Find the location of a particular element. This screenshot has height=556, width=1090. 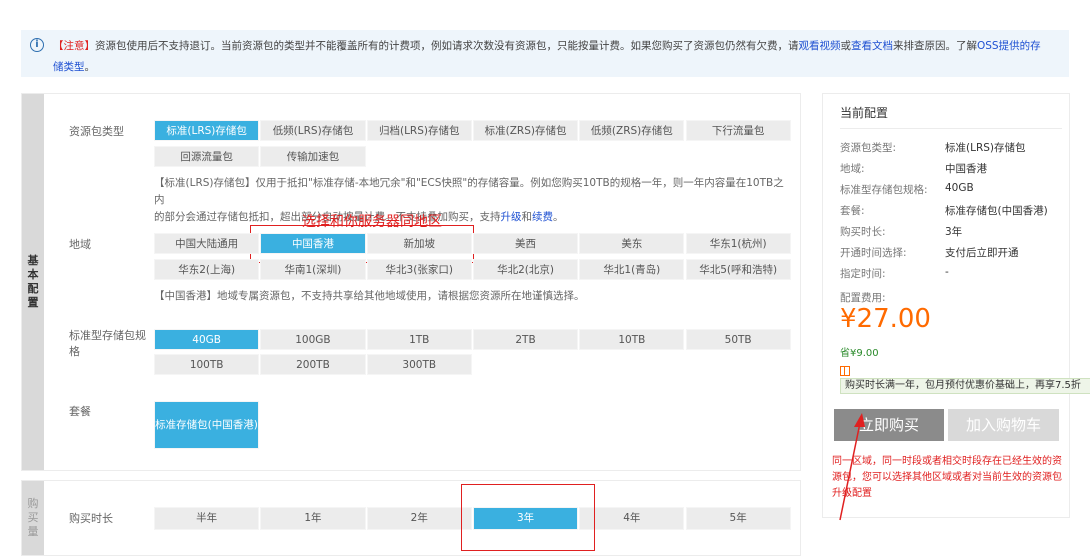

region-option-6: 华东2(上海) is located at coordinates (207, 269).